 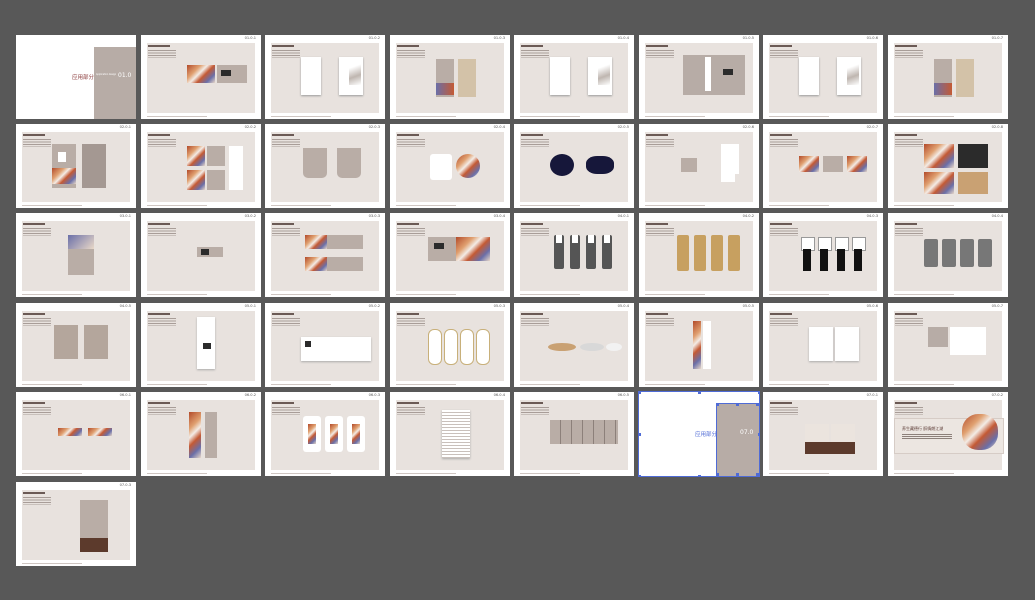 I want to click on cover-panel, so click(x=115, y=83).